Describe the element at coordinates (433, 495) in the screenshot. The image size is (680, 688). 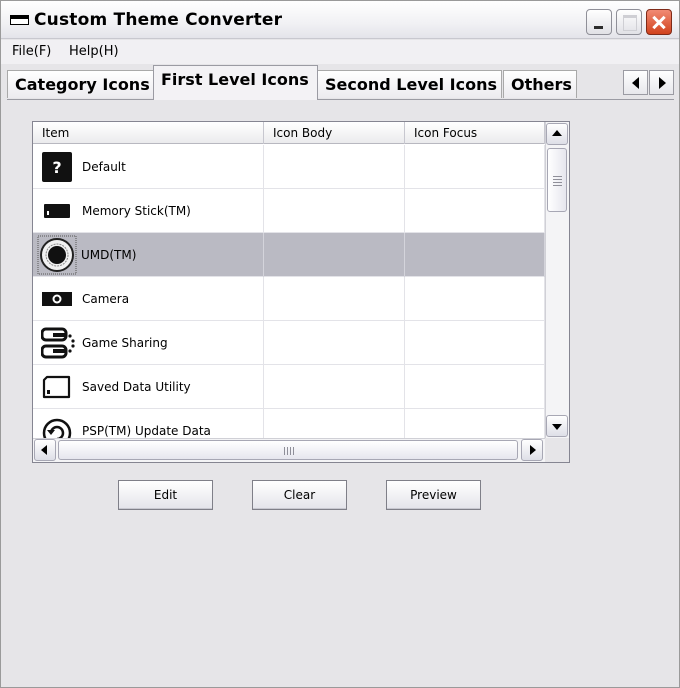
I see `preview-button: Preview` at that location.